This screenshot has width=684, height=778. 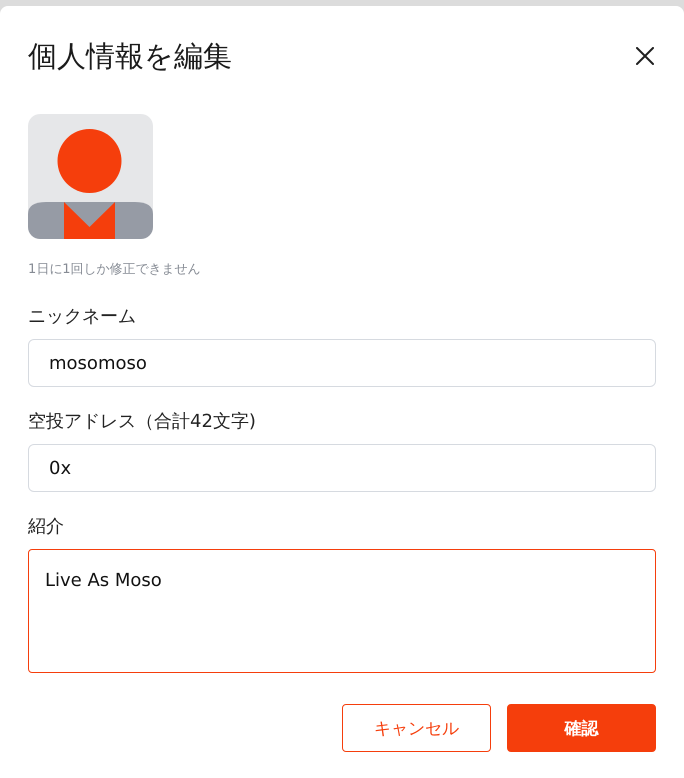 What do you see at coordinates (90, 176) in the screenshot?
I see `avatar-icon` at bounding box center [90, 176].